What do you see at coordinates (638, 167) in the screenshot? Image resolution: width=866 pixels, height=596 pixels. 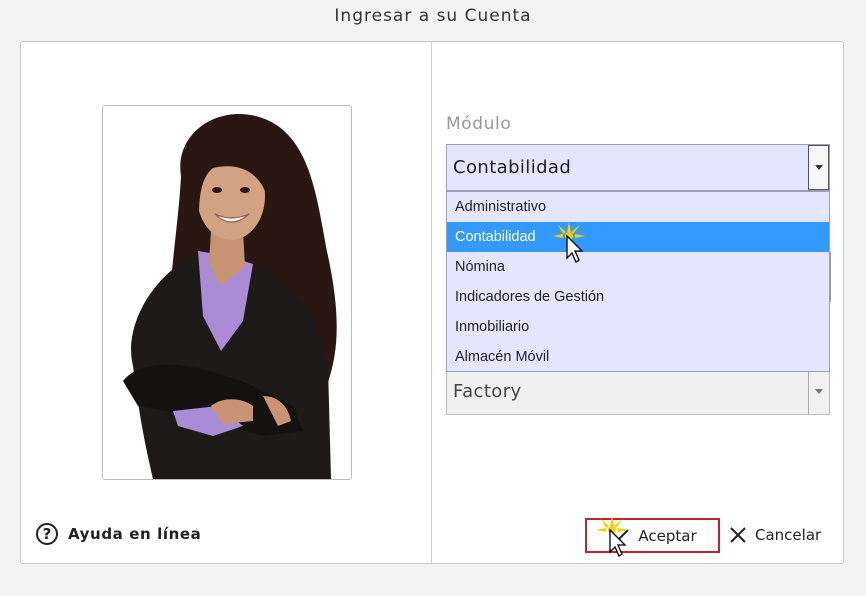 I see `module-select: Contabilidad` at bounding box center [638, 167].